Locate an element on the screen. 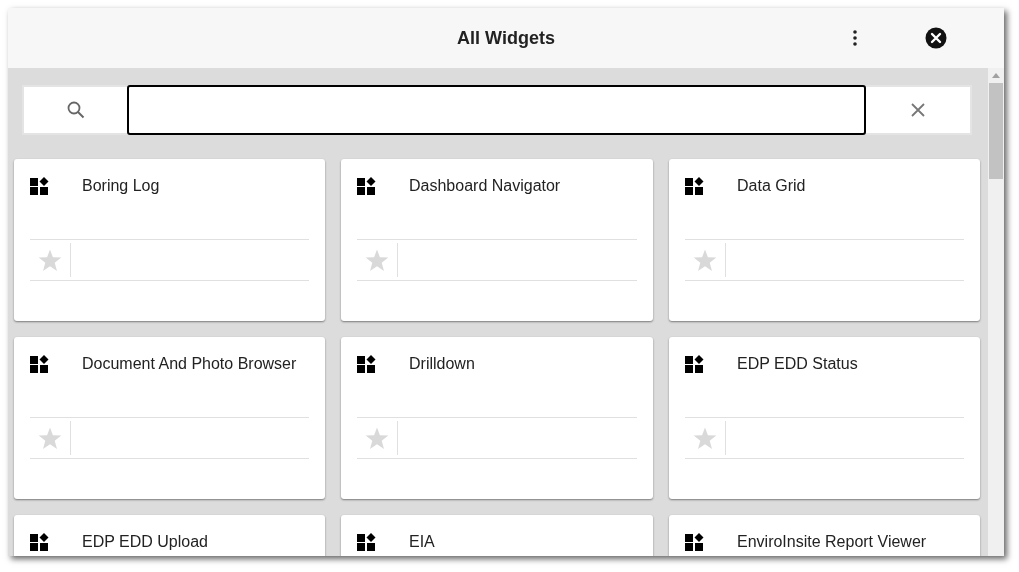  scroll-up-arrow-icon is located at coordinates (996, 75).